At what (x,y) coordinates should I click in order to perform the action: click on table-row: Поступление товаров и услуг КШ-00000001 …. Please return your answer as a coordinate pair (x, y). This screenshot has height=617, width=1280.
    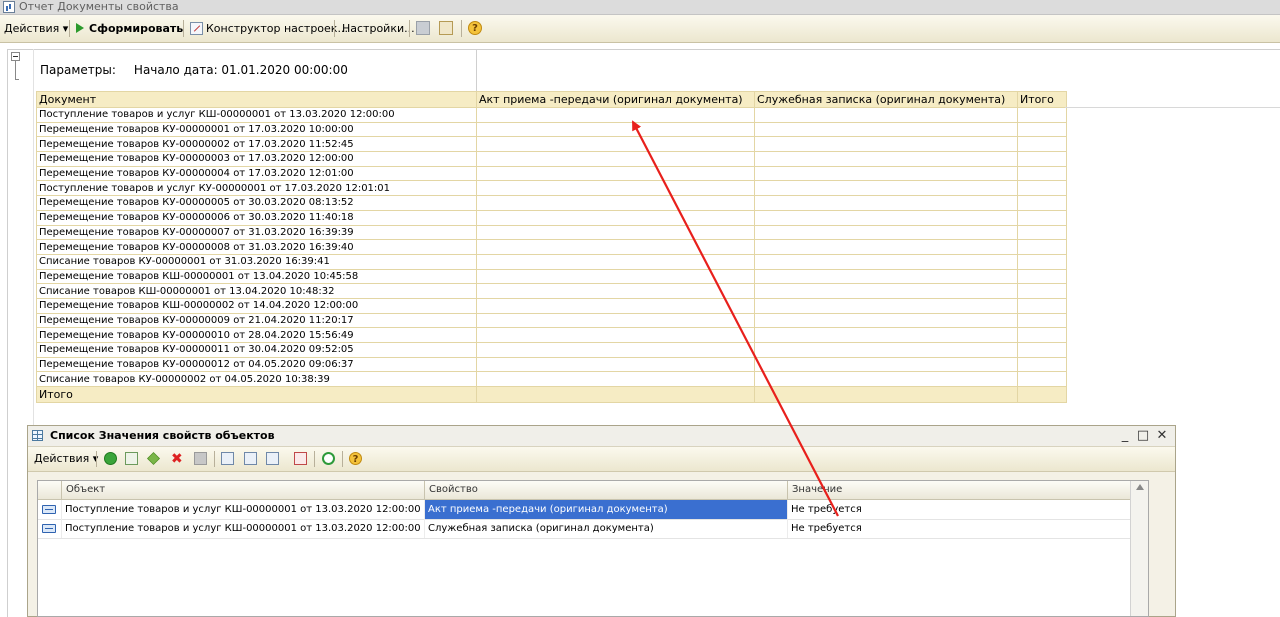
    Looking at the image, I should click on (593, 529).